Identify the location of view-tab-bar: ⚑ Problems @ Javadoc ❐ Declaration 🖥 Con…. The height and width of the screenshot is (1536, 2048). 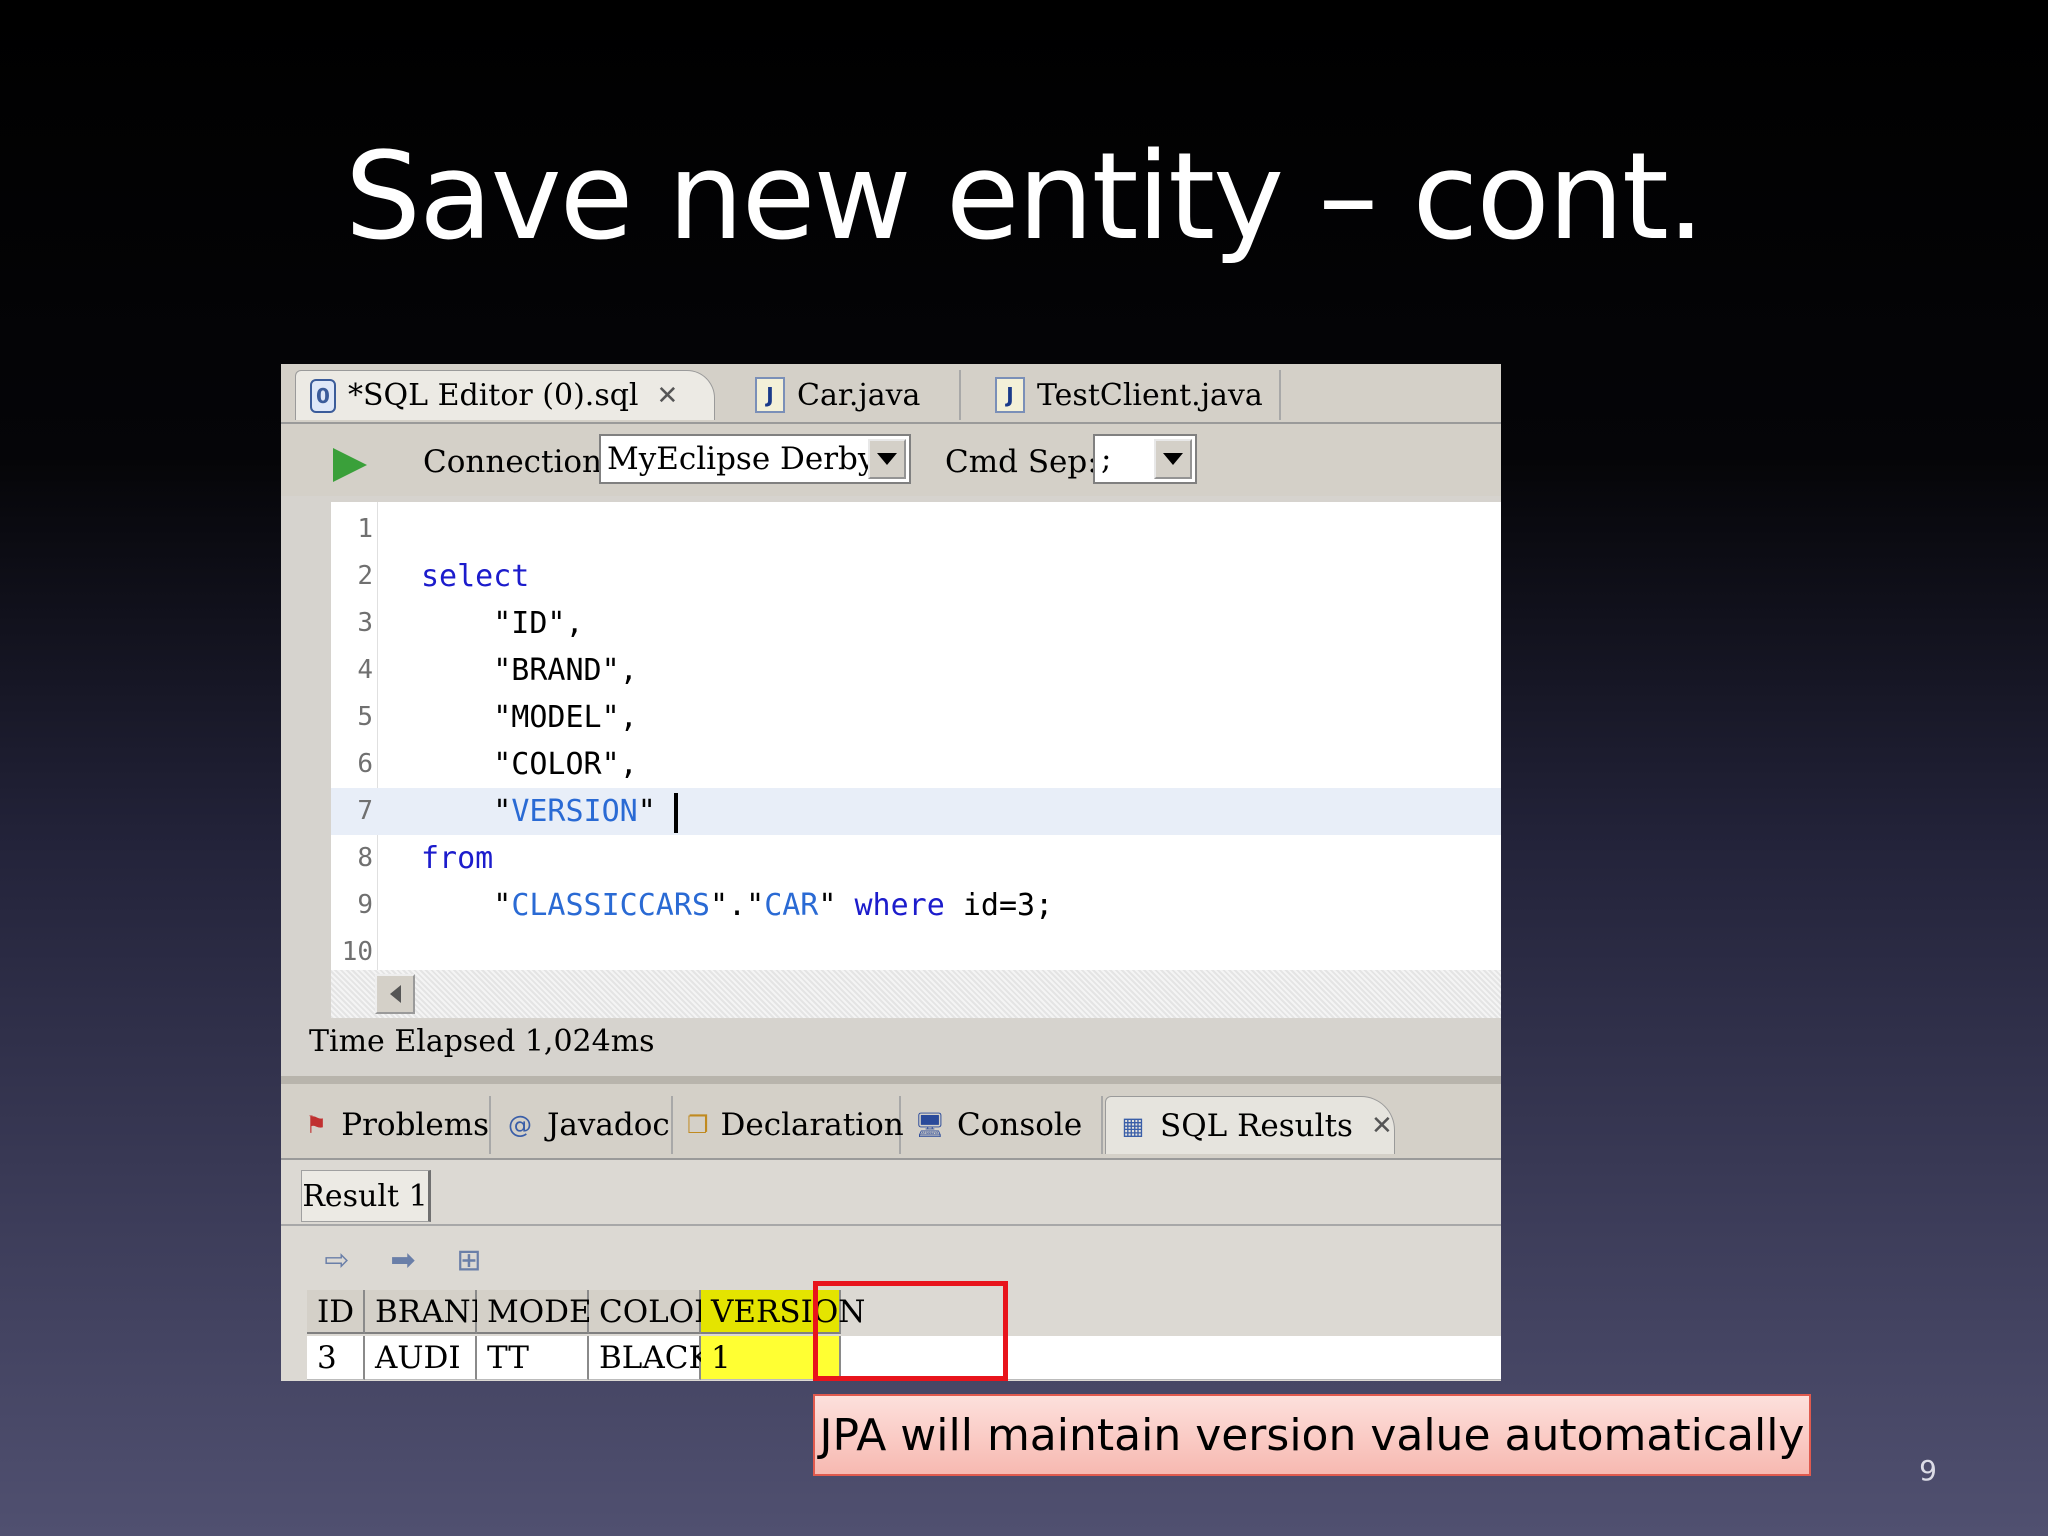
(891, 1122).